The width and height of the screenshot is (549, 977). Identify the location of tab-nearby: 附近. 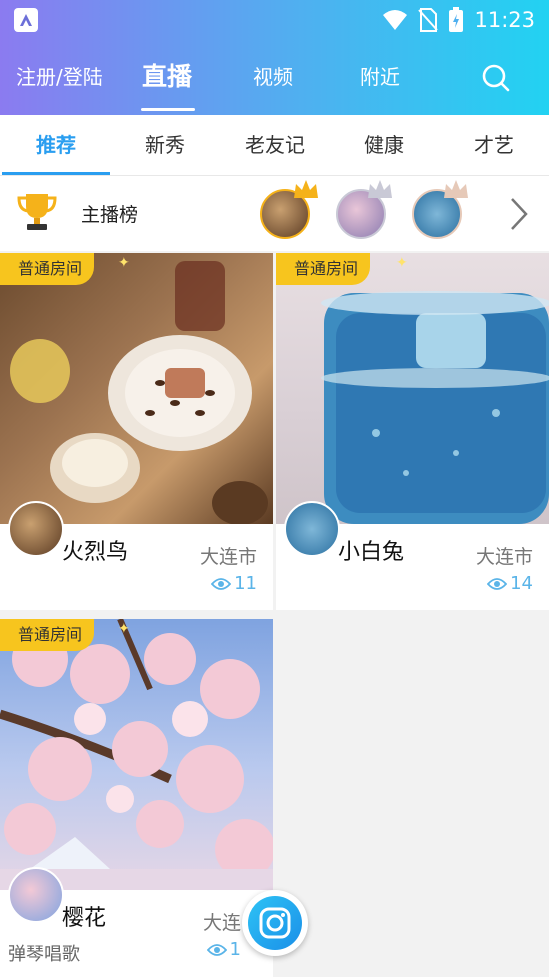
(380, 78).